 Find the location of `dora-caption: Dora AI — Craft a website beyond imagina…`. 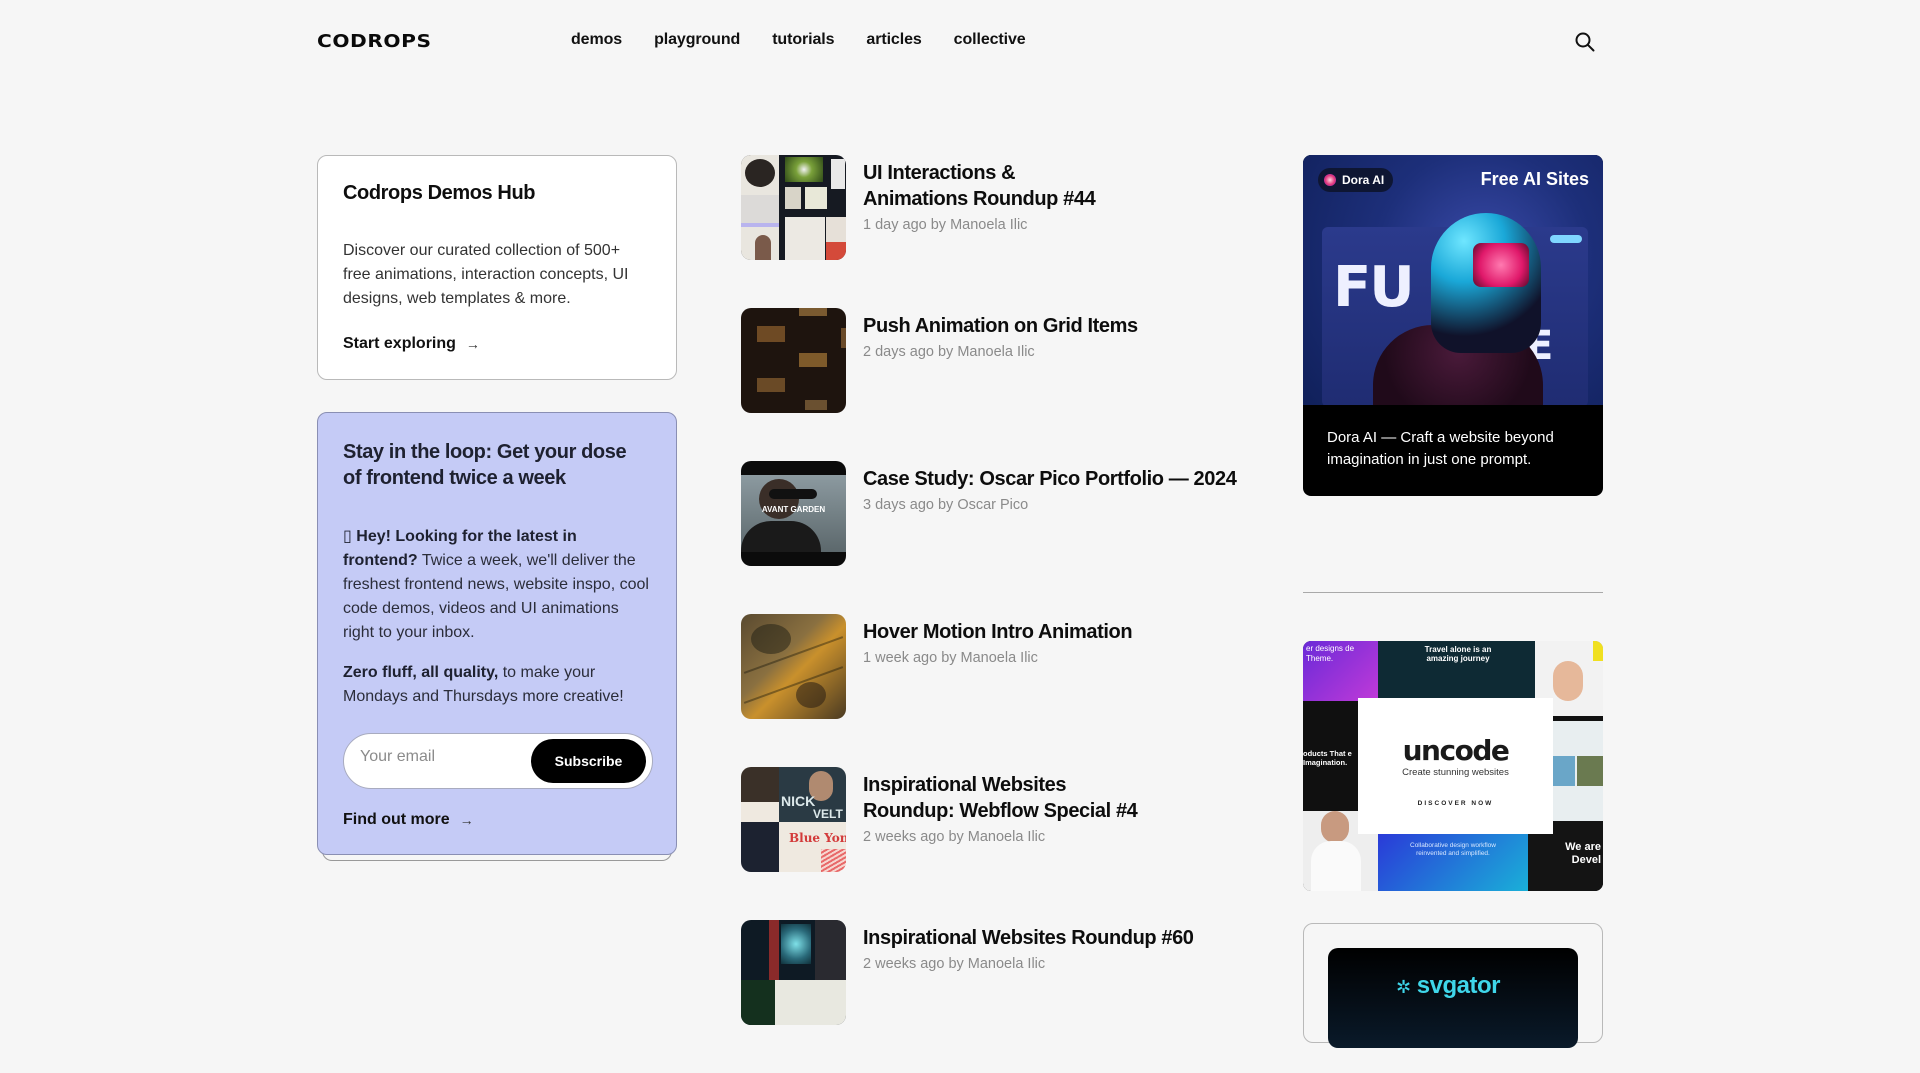

dora-caption: Dora AI — Craft a website beyond imagina… is located at coordinates (1440, 448).